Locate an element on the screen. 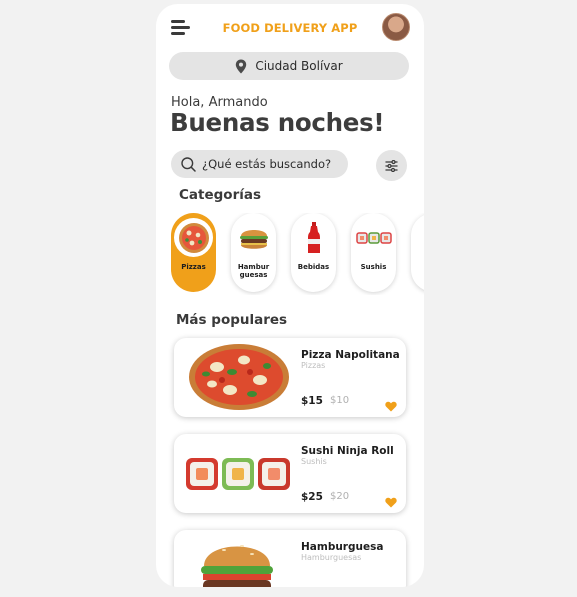 The image size is (577, 597). popular-heading: Más populares is located at coordinates (232, 320).